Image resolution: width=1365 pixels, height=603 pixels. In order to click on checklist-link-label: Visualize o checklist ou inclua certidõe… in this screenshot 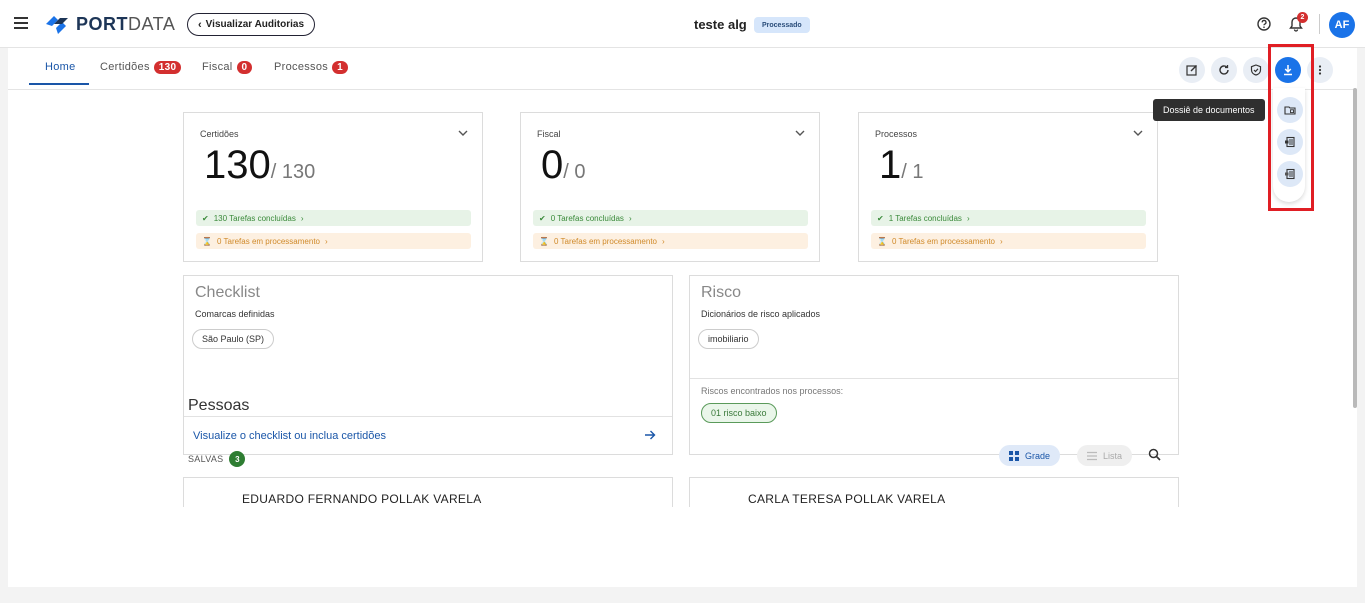, I will do `click(290, 435)`.